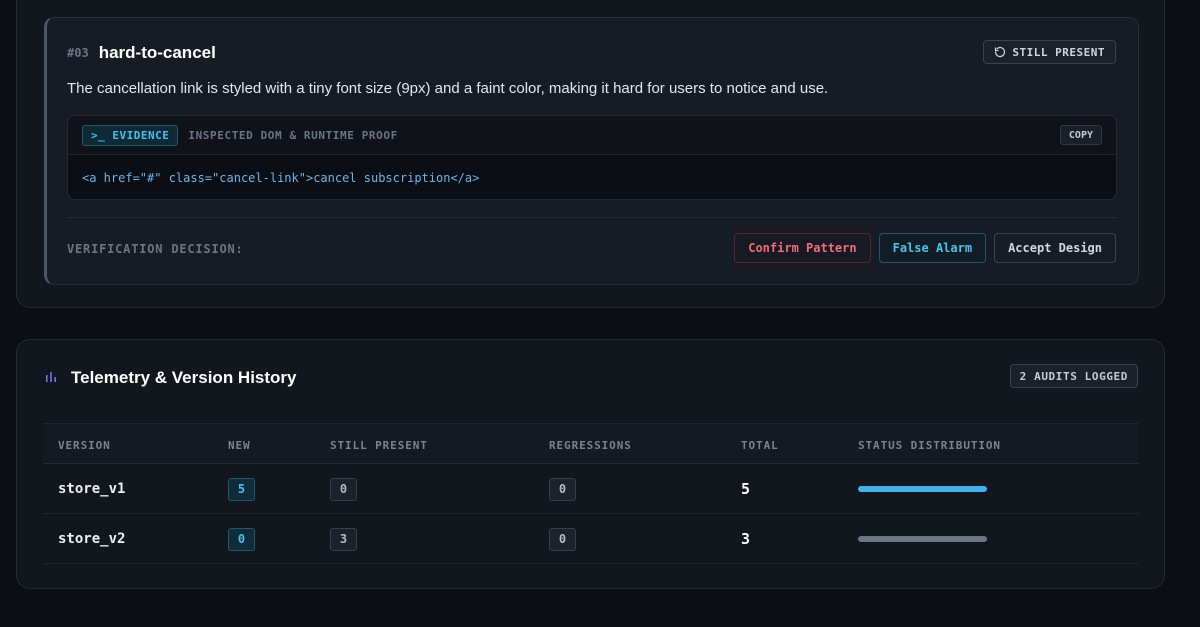 This screenshot has width=1200, height=627. I want to click on column-header-total: TOTAL, so click(760, 445).